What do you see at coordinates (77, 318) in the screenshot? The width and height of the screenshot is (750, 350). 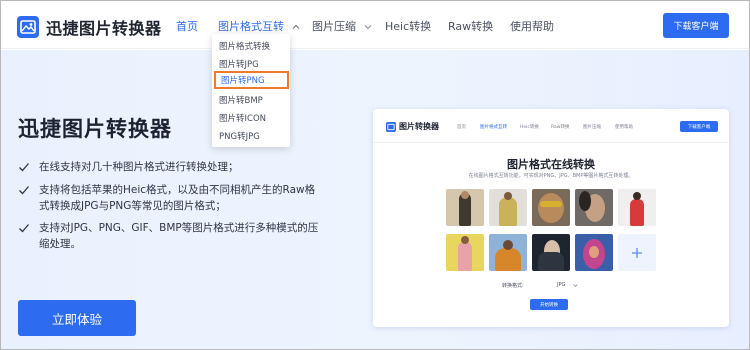 I see `try-now-button: 立即体验` at bounding box center [77, 318].